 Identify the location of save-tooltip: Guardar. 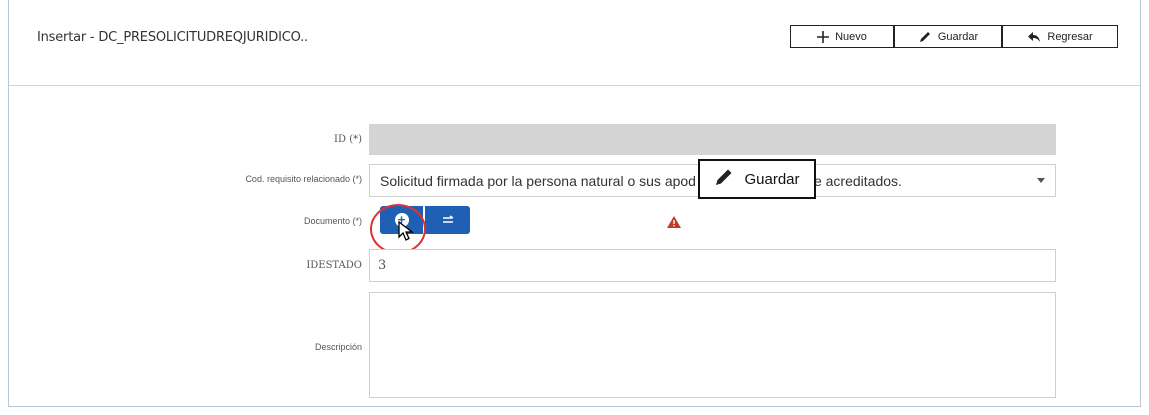
(757, 179).